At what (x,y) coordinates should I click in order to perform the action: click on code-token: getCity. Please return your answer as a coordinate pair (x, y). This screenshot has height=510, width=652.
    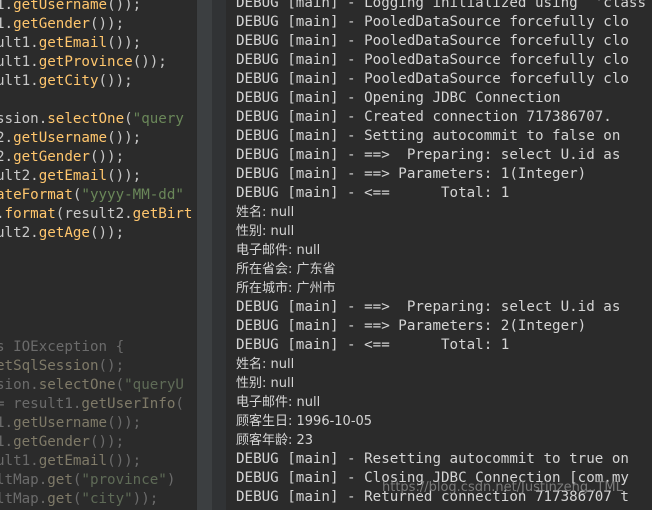
    Looking at the image, I should click on (68, 81).